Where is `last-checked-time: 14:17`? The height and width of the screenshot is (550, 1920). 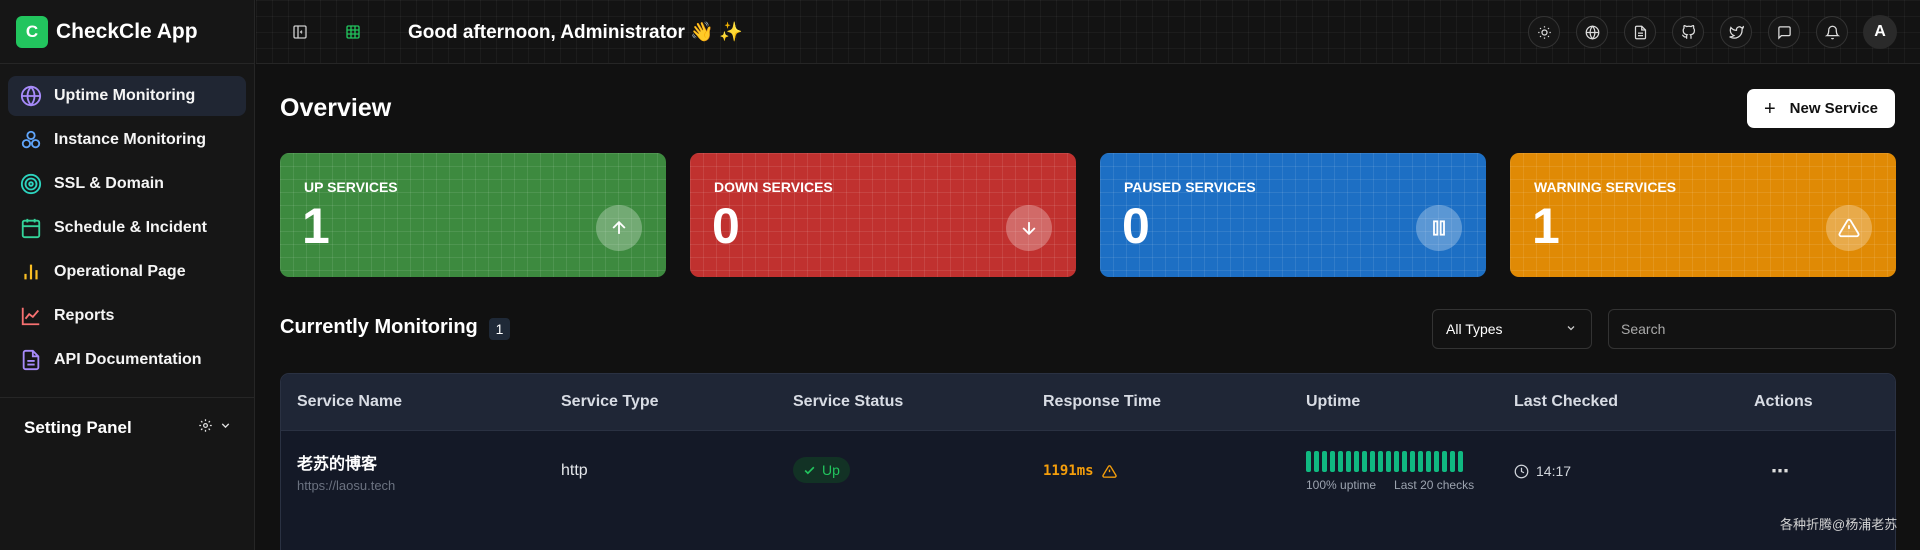
last-checked-time: 14:17 is located at coordinates (1554, 471).